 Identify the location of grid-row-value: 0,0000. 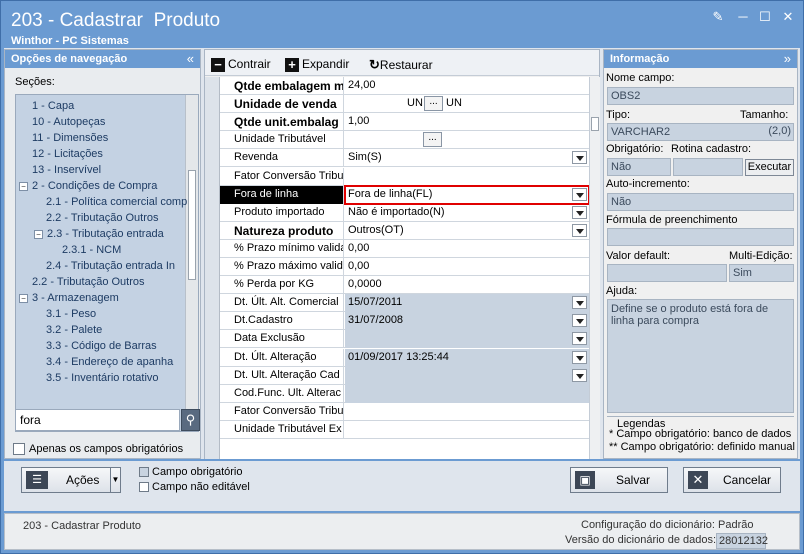
(467, 285).